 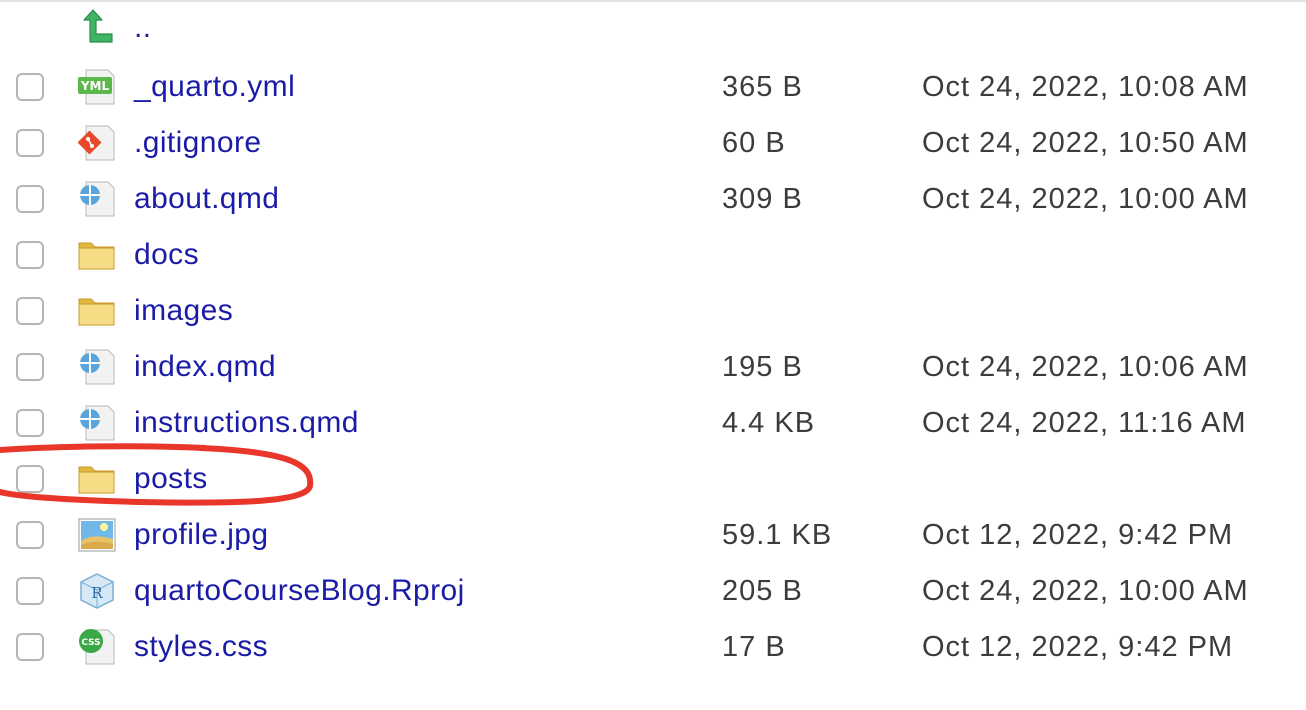 I want to click on git-file-icon, so click(x=96, y=143).